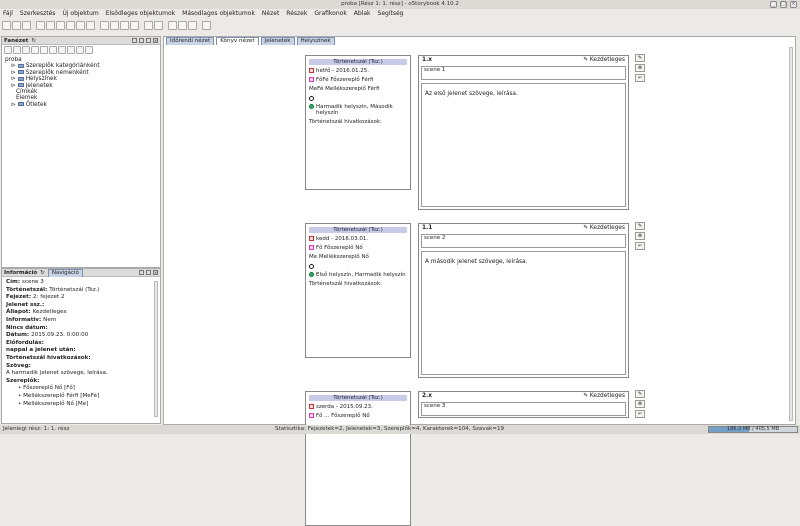 The image size is (800, 526). What do you see at coordinates (90, 25) in the screenshot?
I see `item-icon` at bounding box center [90, 25].